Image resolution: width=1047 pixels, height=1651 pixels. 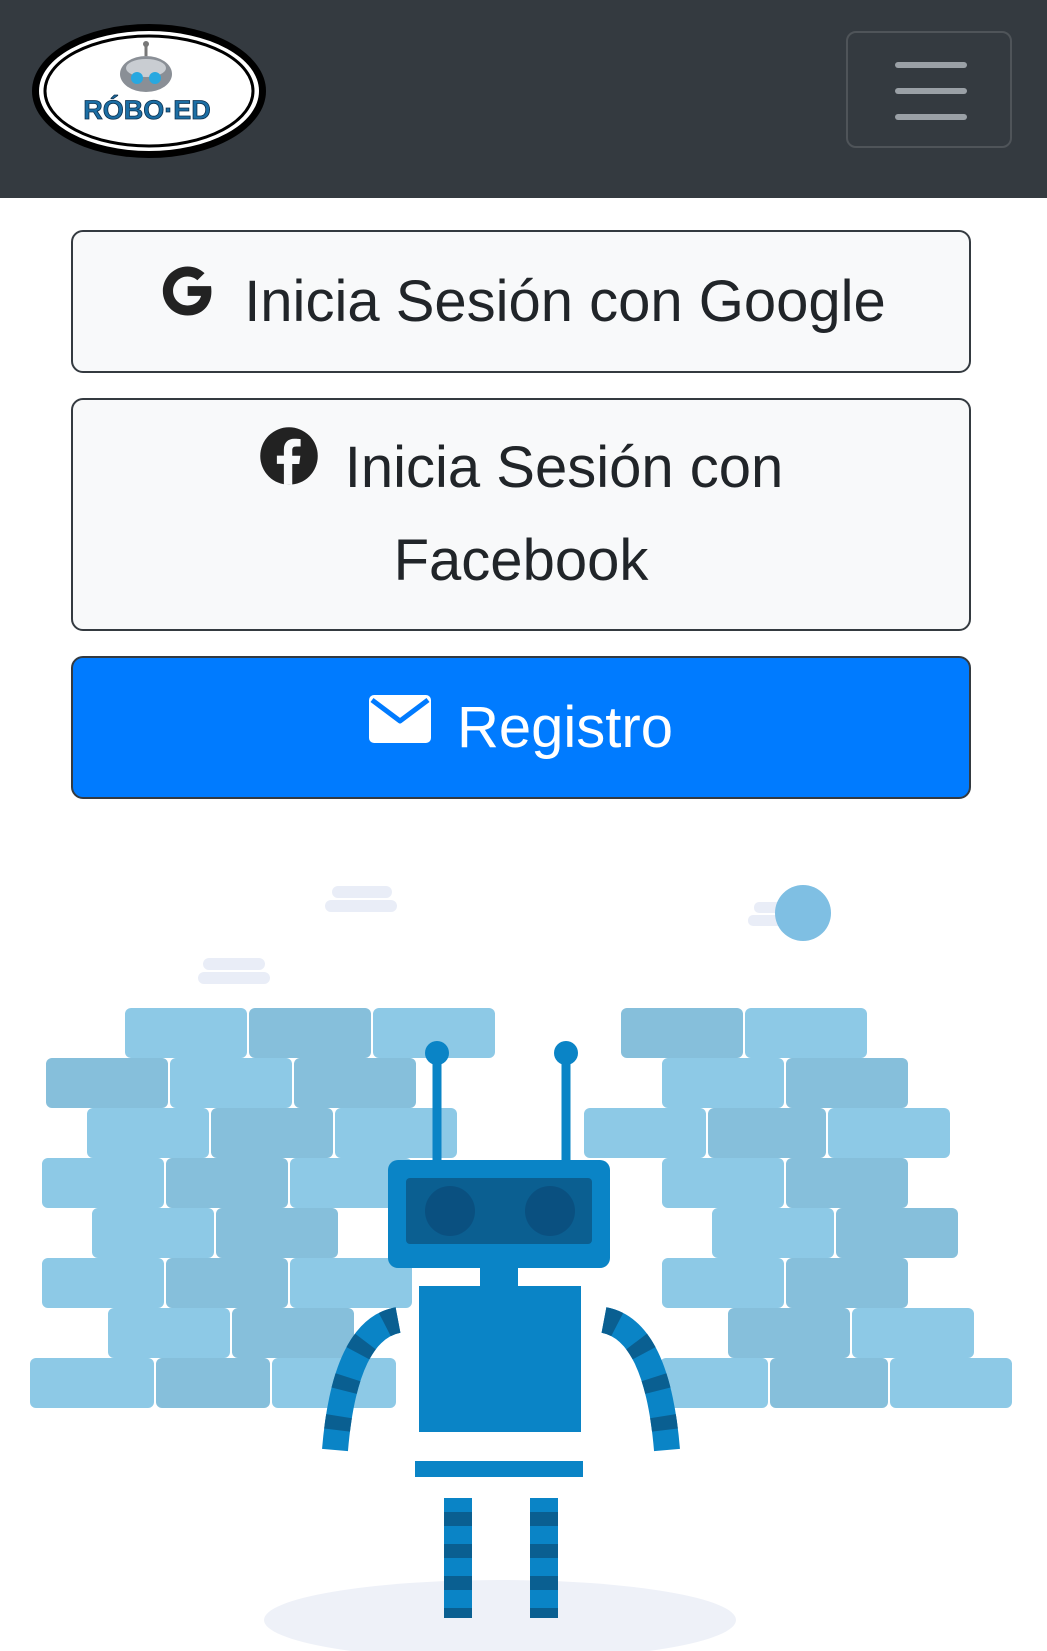 I want to click on cloud-shapes, so click(x=499, y=935).